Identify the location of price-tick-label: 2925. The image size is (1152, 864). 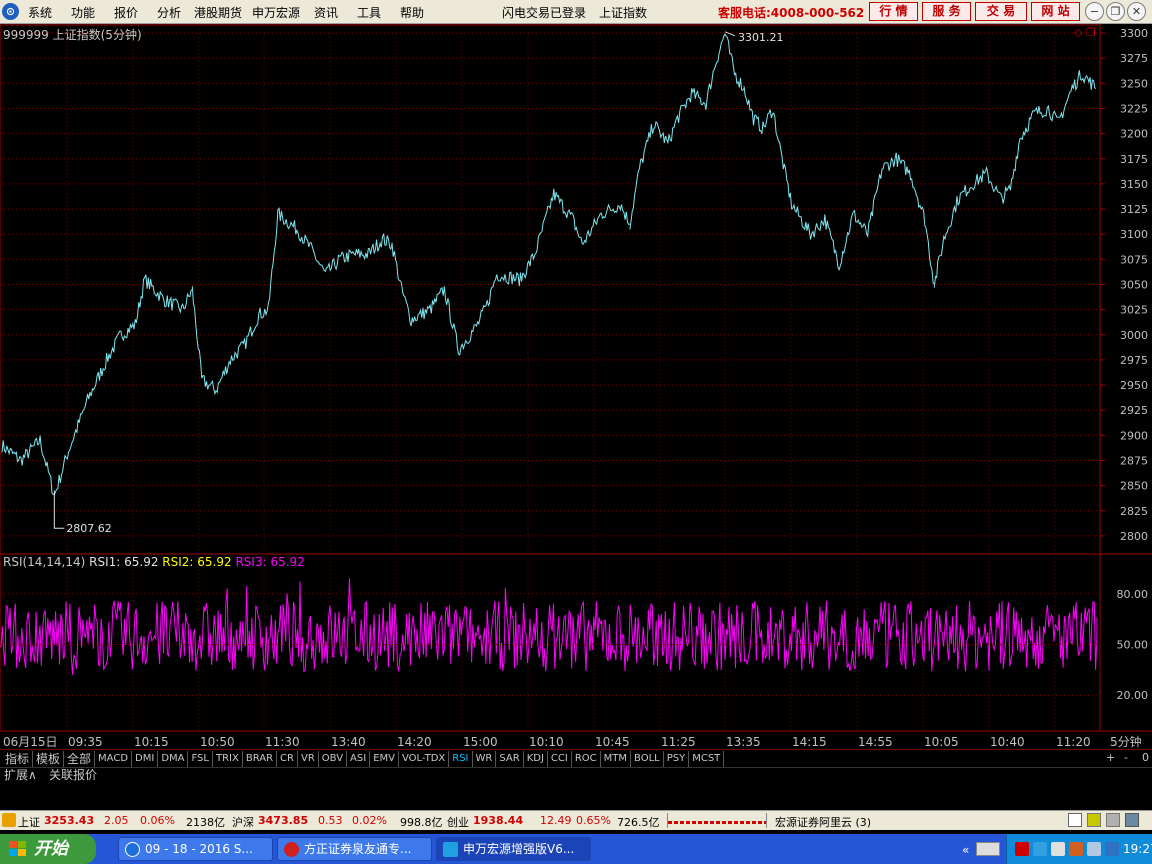
(1134, 410).